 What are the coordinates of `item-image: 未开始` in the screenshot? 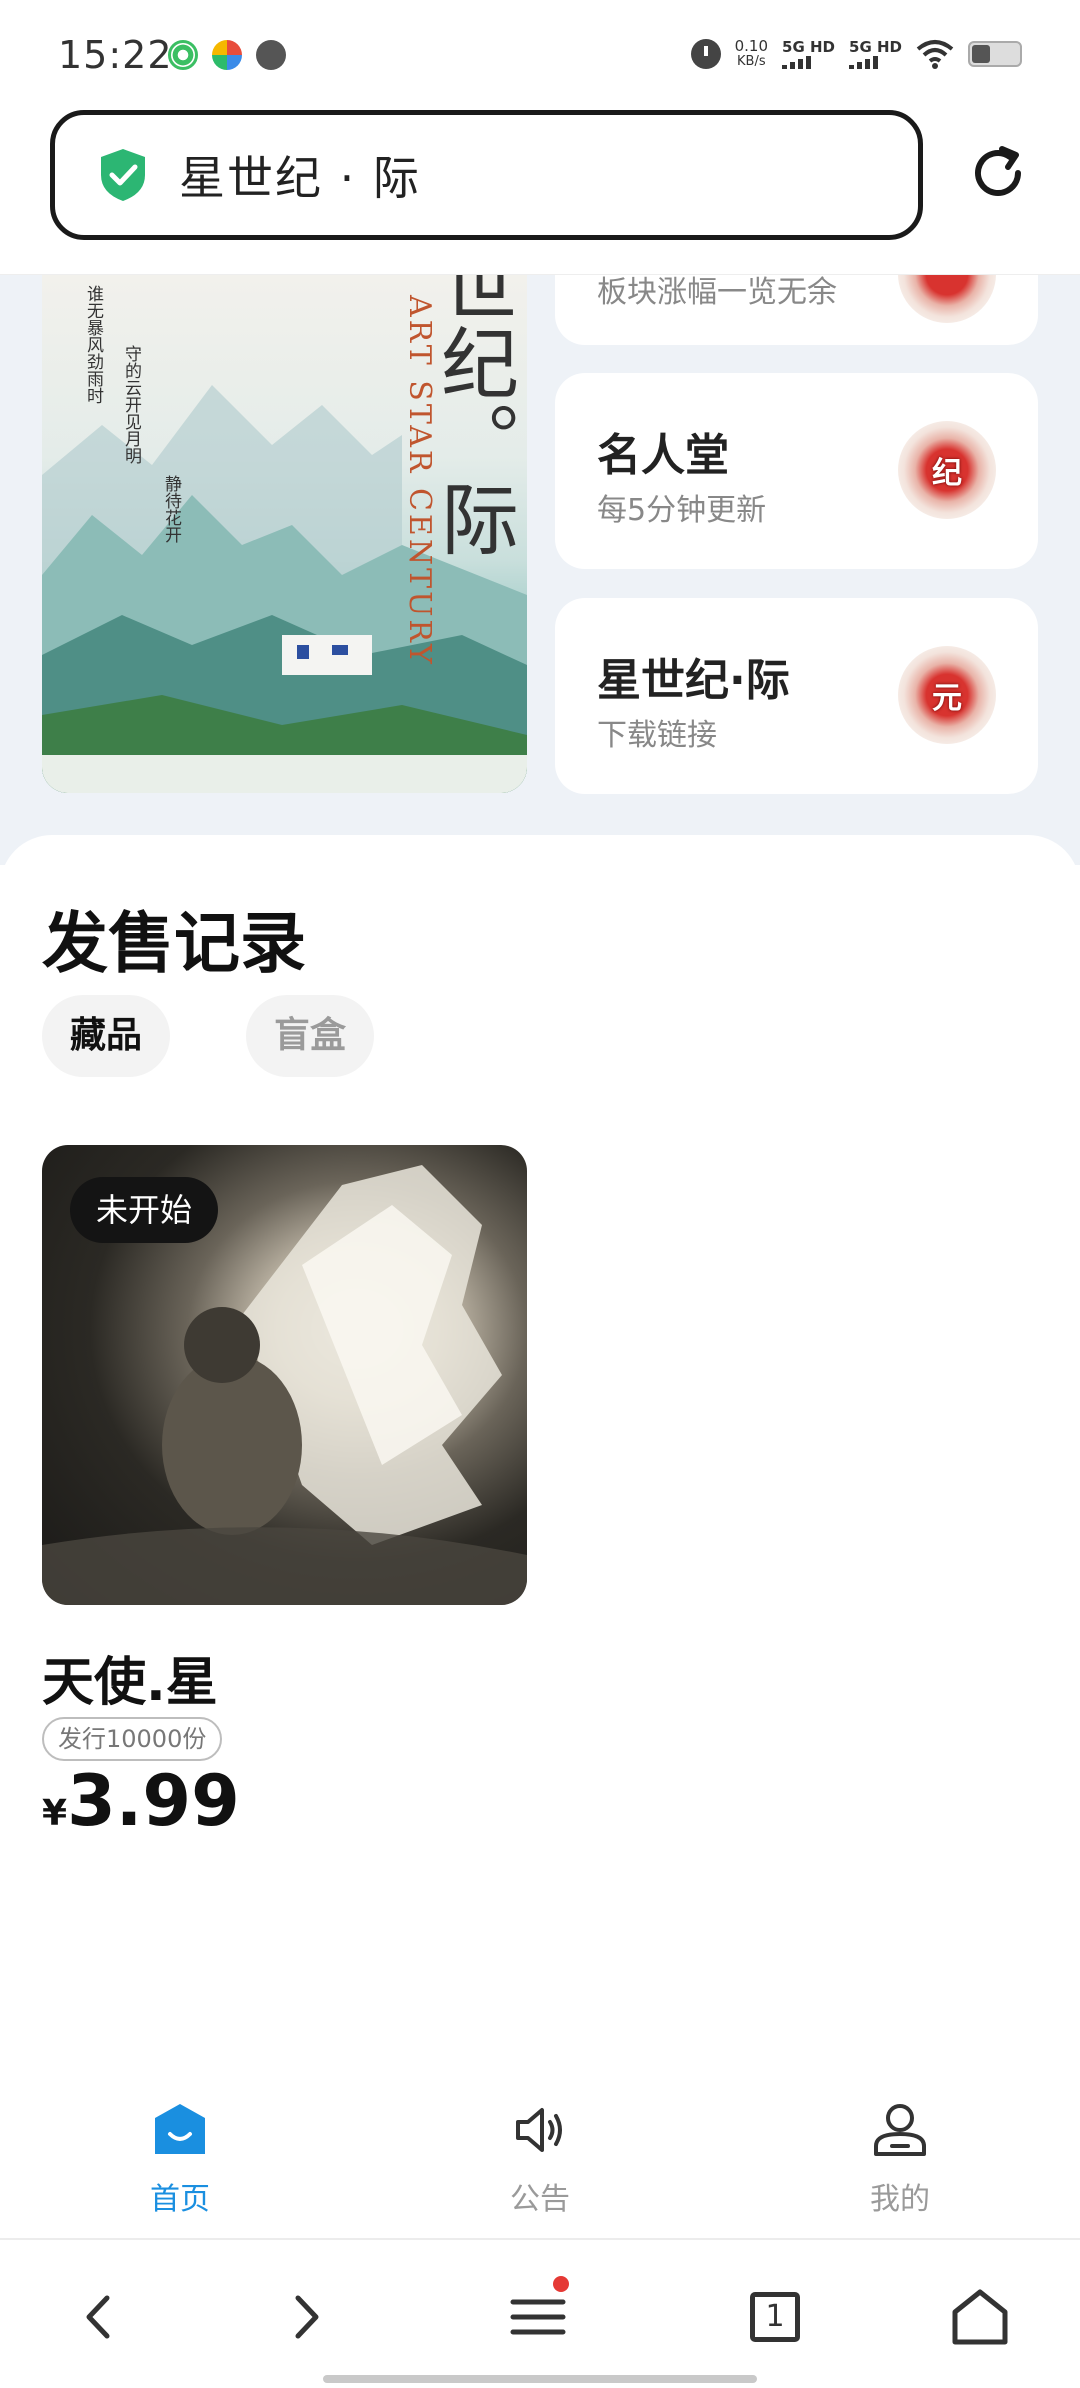 It's located at (284, 1375).